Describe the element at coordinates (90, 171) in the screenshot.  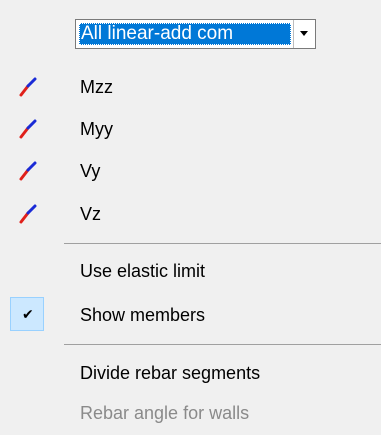
I see `menu-item-label: Vy` at that location.